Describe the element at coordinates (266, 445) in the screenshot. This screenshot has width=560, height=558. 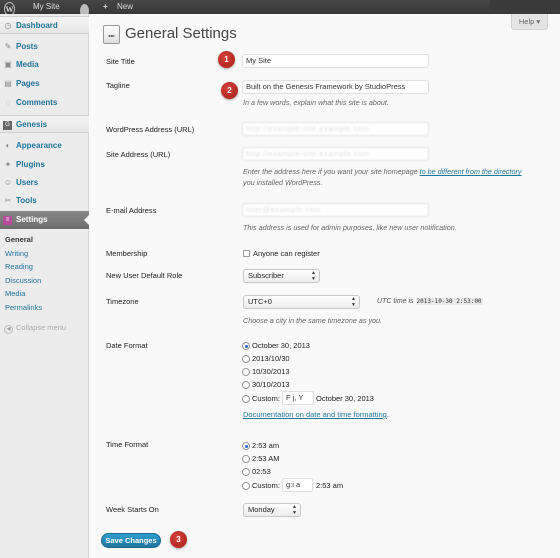
I see `time-format-option-1: 2:53 am` at that location.